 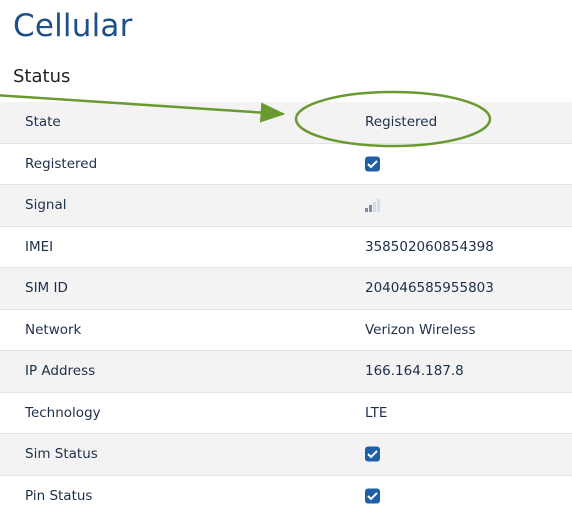 What do you see at coordinates (46, 205) in the screenshot?
I see `row-label: Signal` at bounding box center [46, 205].